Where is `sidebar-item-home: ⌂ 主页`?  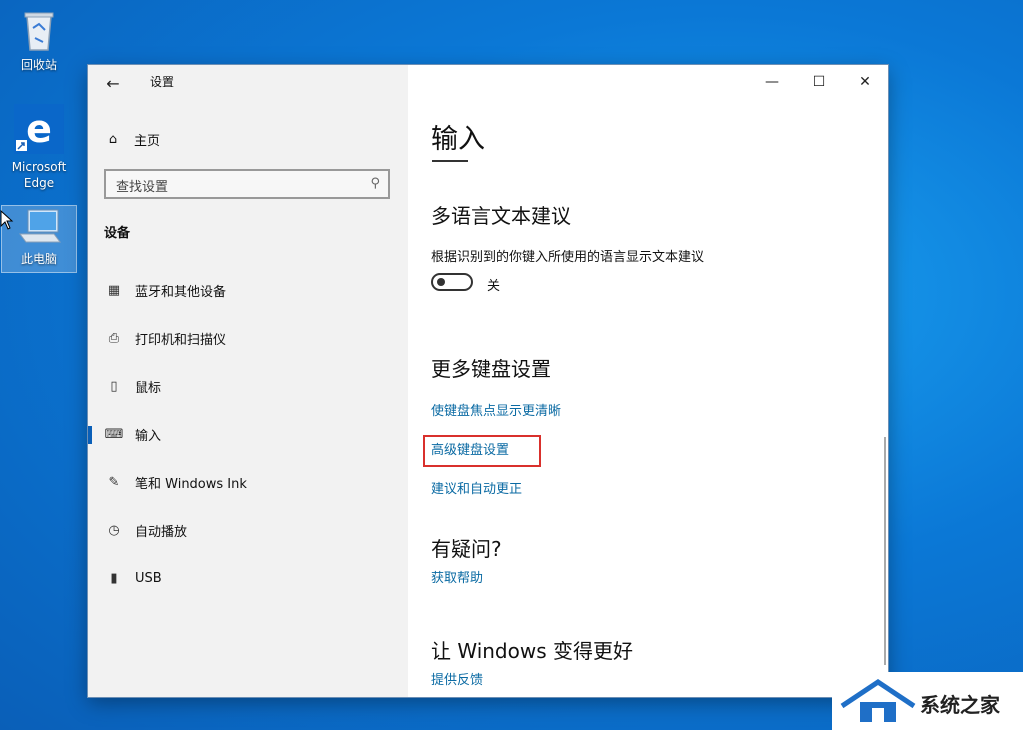 sidebar-item-home: ⌂ 主页 is located at coordinates (131, 139).